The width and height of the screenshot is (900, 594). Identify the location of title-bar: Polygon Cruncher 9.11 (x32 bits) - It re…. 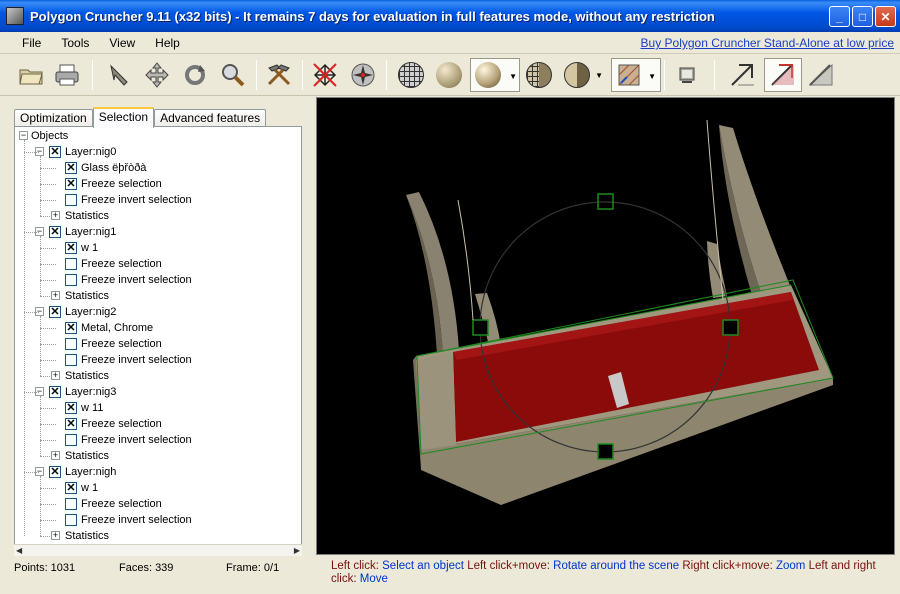
(450, 16).